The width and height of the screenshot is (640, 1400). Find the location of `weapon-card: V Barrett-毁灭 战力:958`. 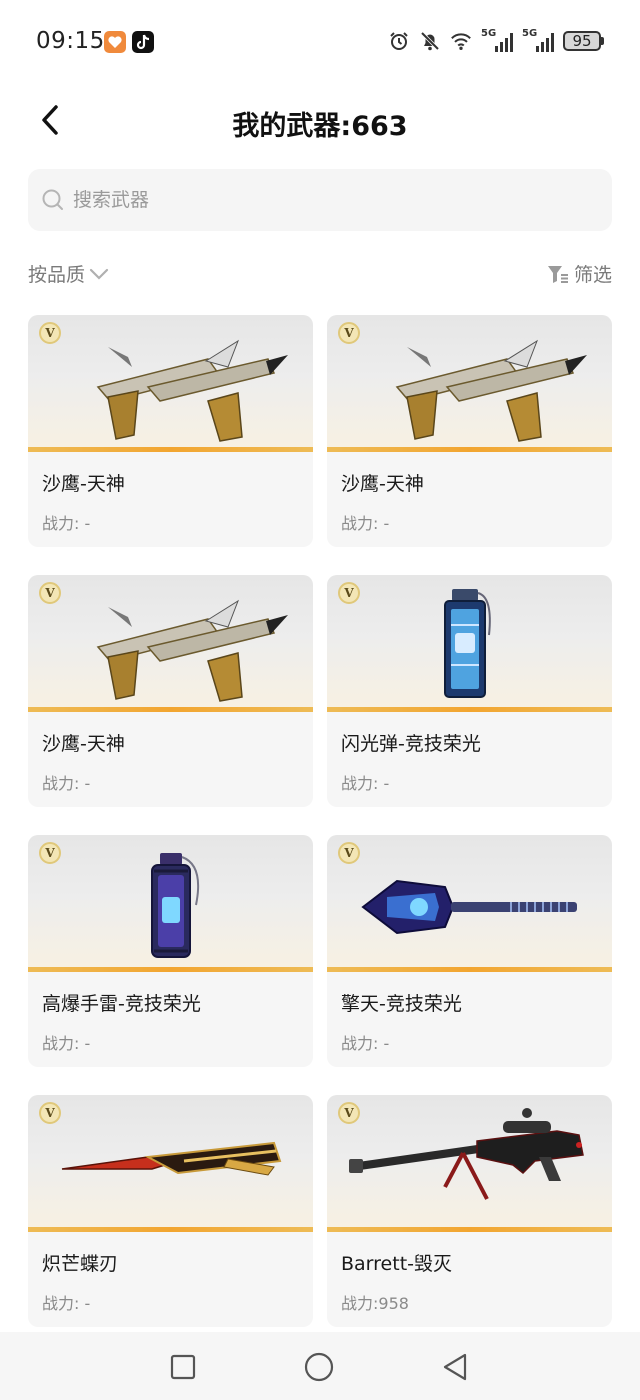

weapon-card: V Barrett-毁灭 战力:958 is located at coordinates (469, 1211).